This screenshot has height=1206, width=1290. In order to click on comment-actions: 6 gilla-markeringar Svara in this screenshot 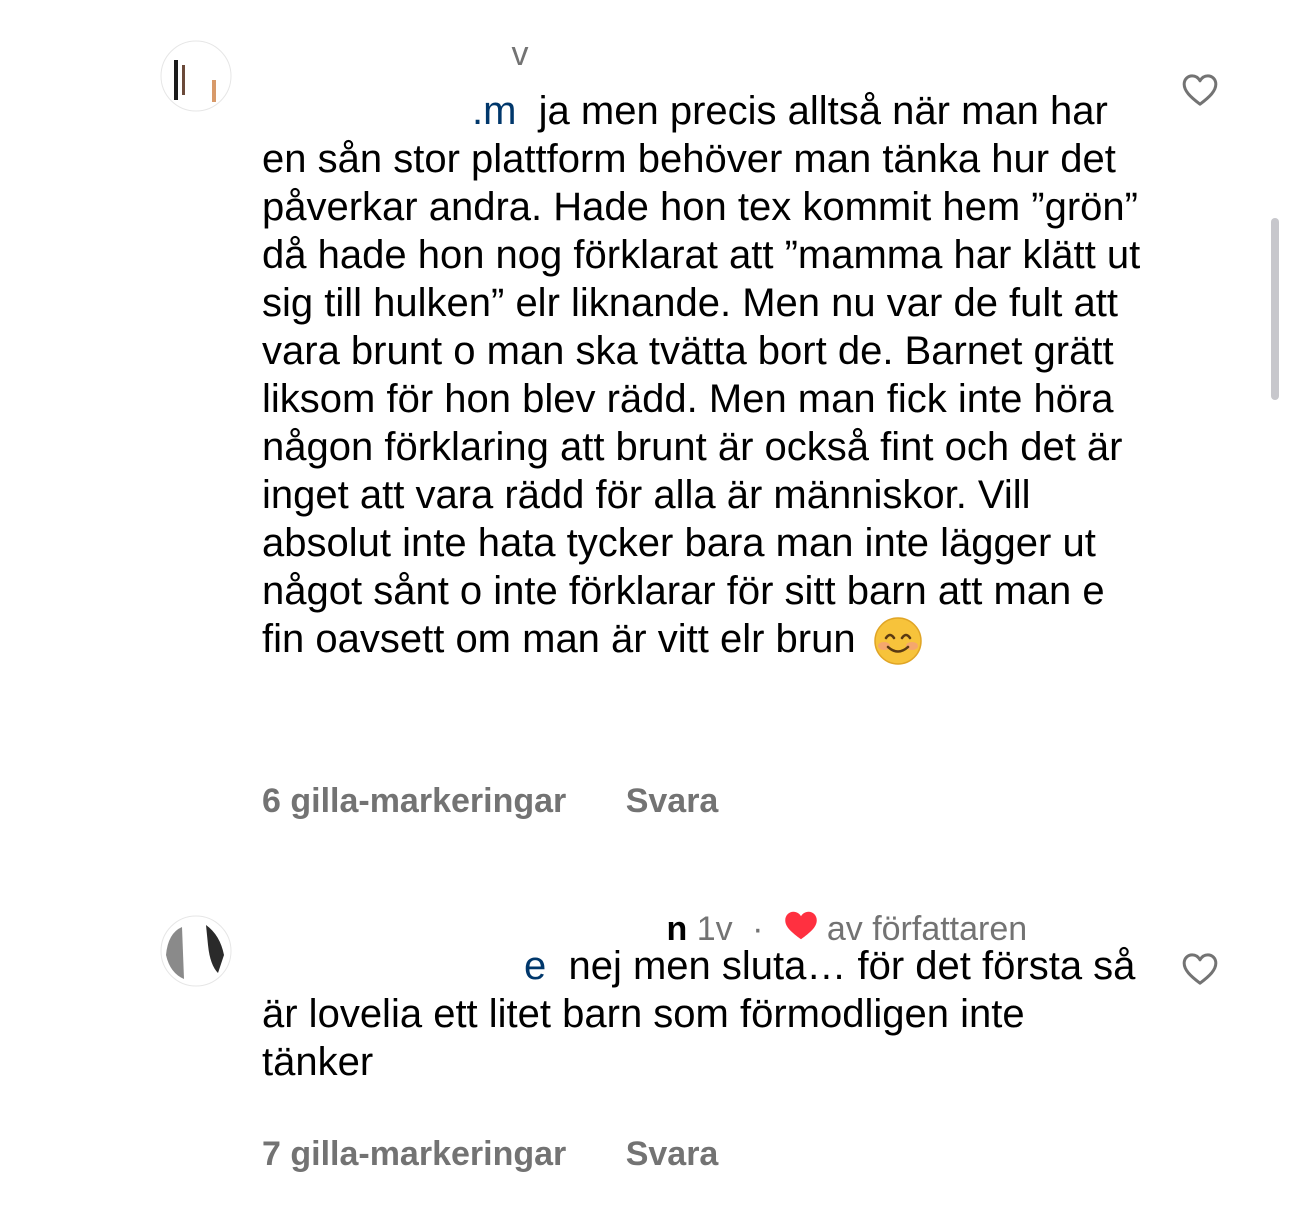, I will do `click(490, 801)`.